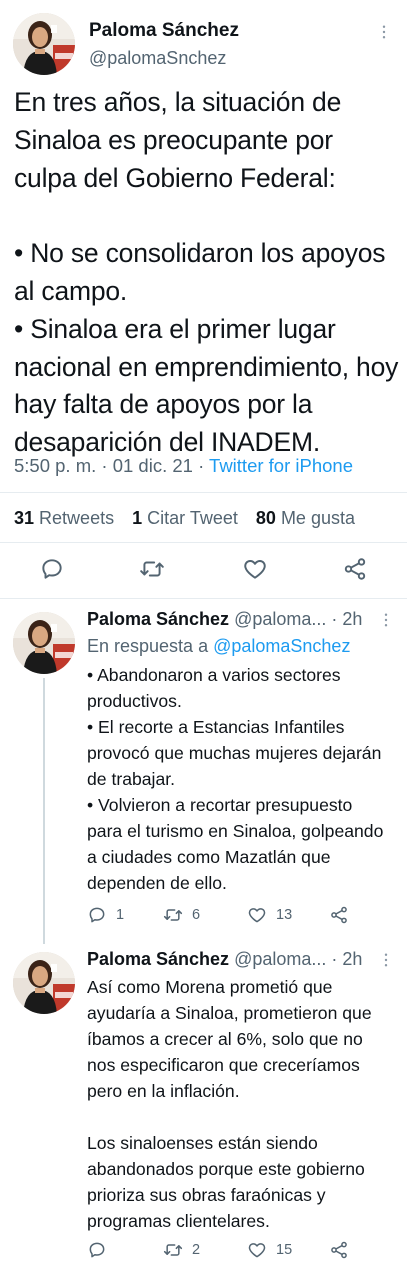 The image size is (407, 1280). I want to click on in-reply-label: En respuesta a, so click(150, 646).